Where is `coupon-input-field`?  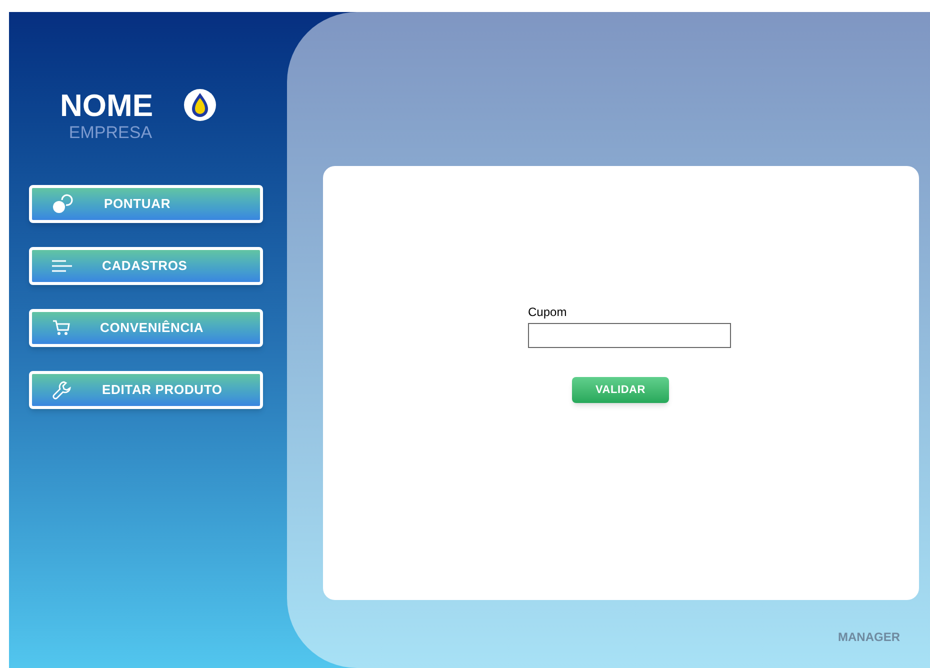 coupon-input-field is located at coordinates (629, 335).